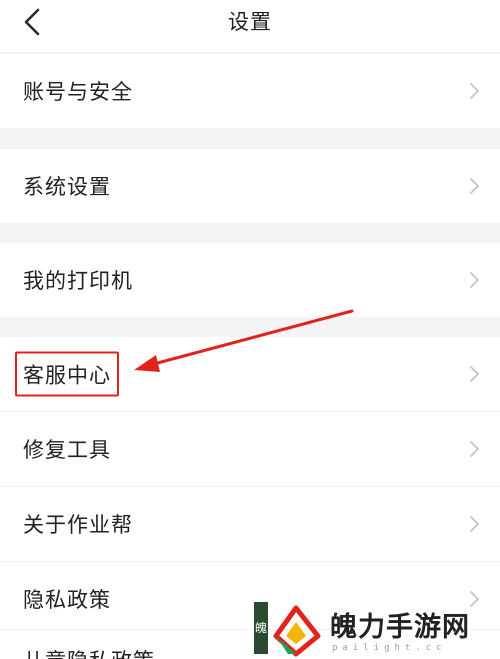  What do you see at coordinates (78, 525) in the screenshot?
I see `settings-item-label: 关于作业帮` at bounding box center [78, 525].